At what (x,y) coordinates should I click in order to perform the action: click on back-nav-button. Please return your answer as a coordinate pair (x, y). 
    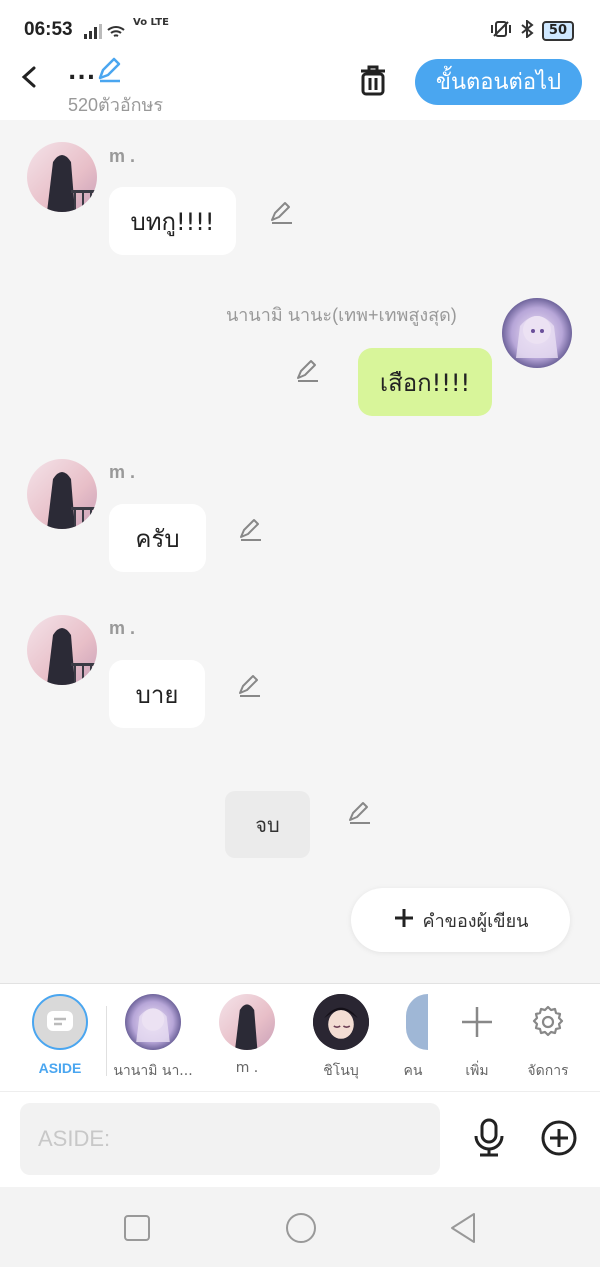
    Looking at the image, I should click on (463, 1230).